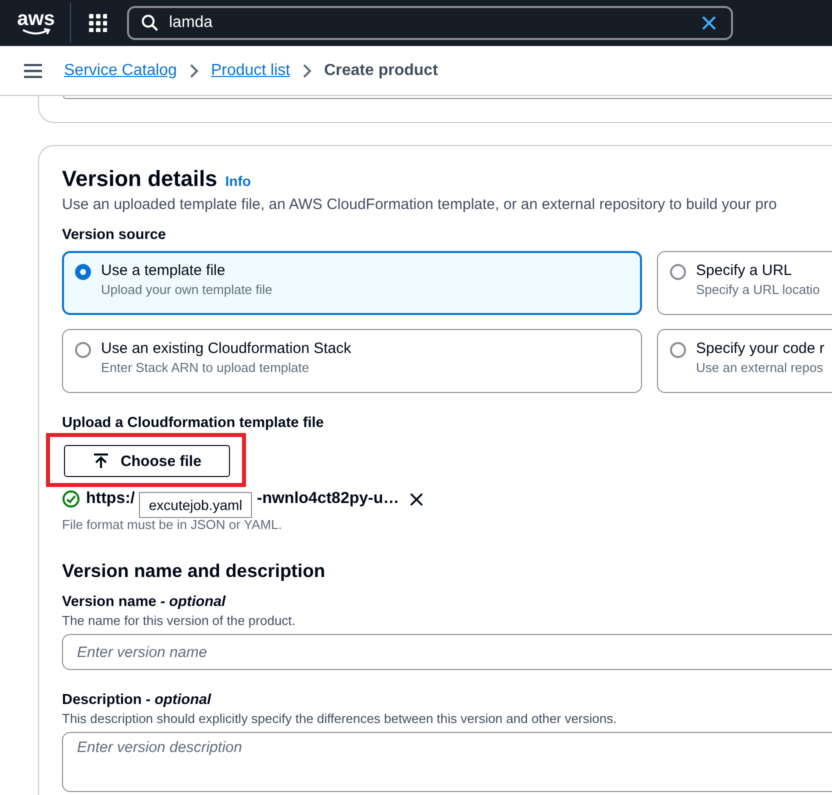  I want to click on search-icon, so click(150, 23).